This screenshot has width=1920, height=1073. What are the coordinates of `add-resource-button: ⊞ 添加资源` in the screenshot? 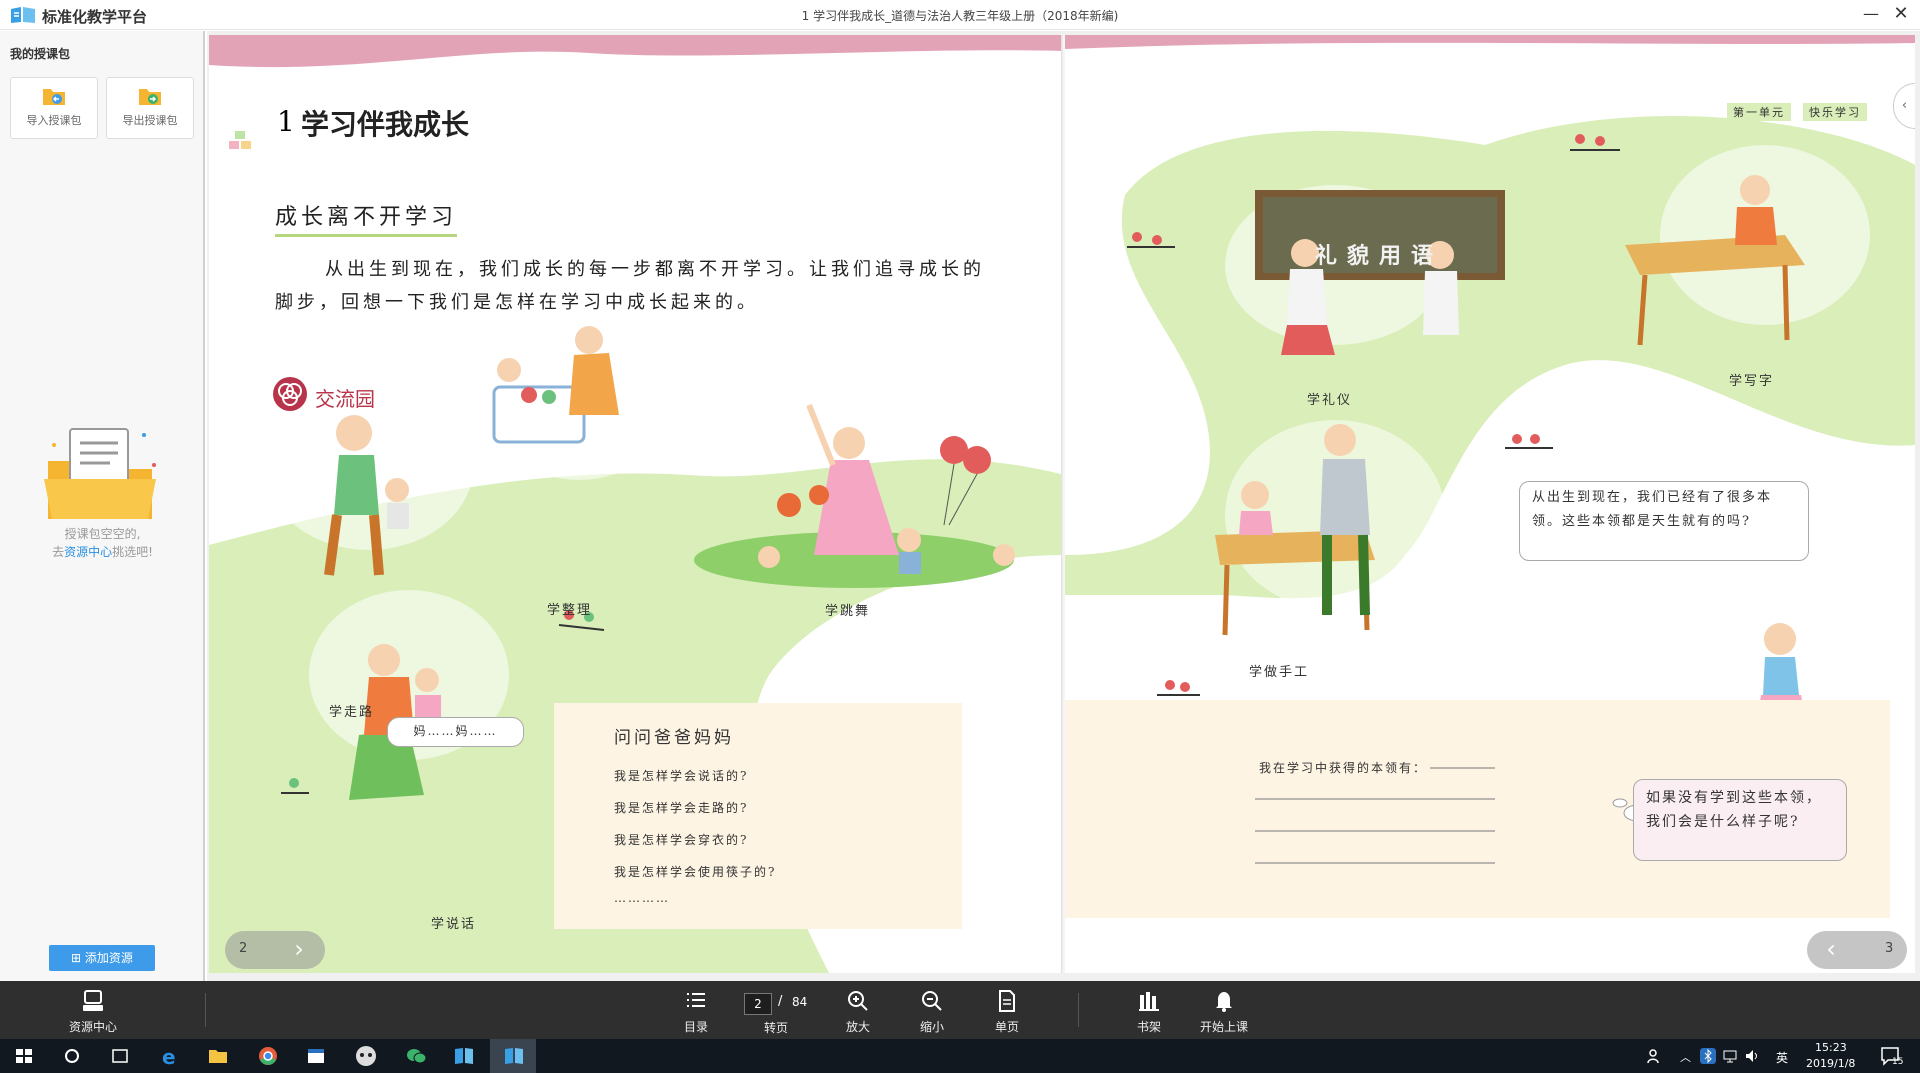 It's located at (102, 958).